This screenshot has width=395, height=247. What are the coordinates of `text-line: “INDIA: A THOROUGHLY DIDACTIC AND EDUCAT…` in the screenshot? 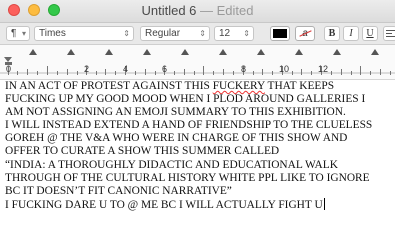 It's located at (171, 164).